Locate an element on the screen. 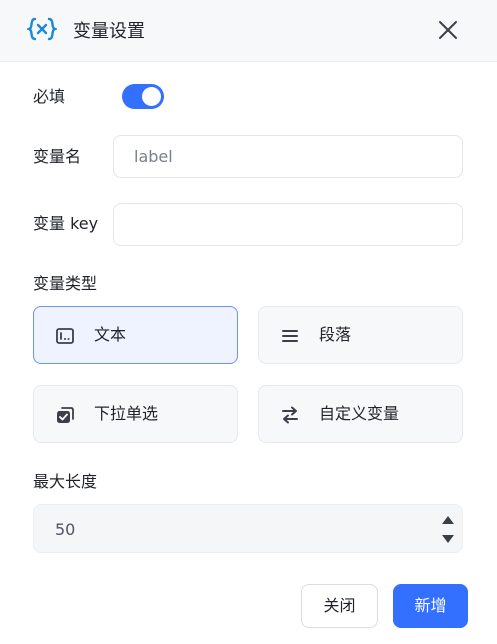 The image size is (497, 644). close-icon is located at coordinates (448, 30).